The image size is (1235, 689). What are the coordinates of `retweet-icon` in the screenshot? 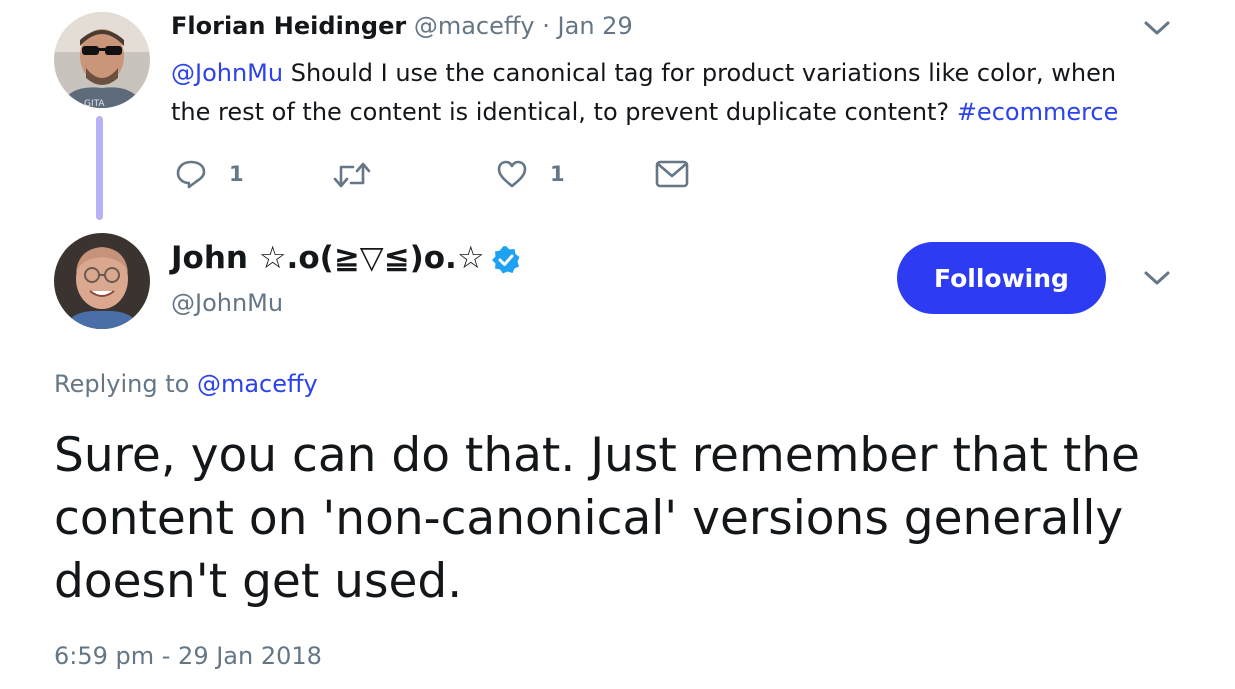 It's located at (352, 175).